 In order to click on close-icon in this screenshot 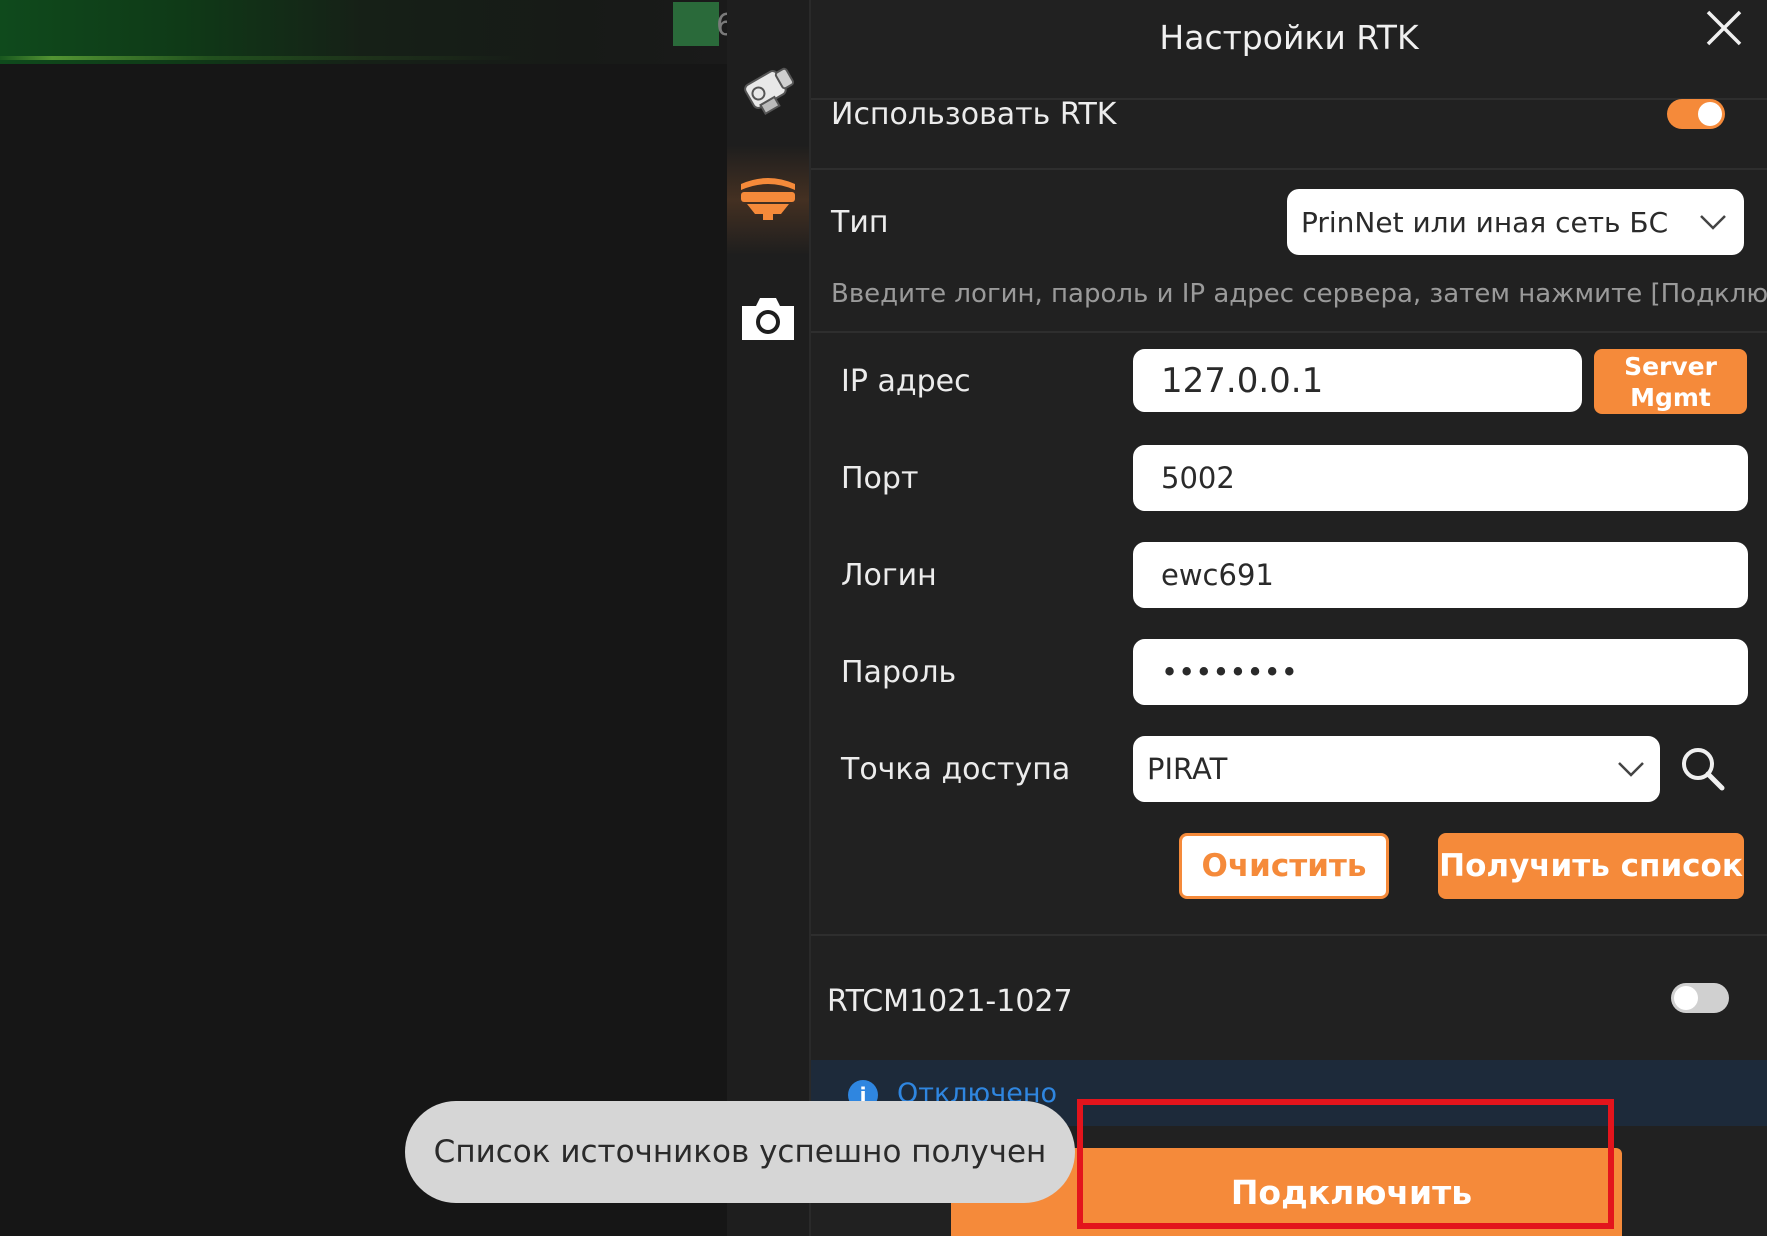, I will do `click(1724, 28)`.